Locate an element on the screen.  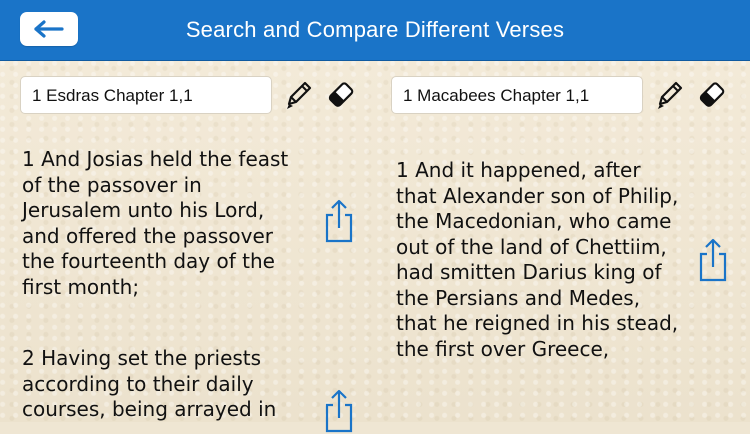
right-clear-button is located at coordinates (711, 95).